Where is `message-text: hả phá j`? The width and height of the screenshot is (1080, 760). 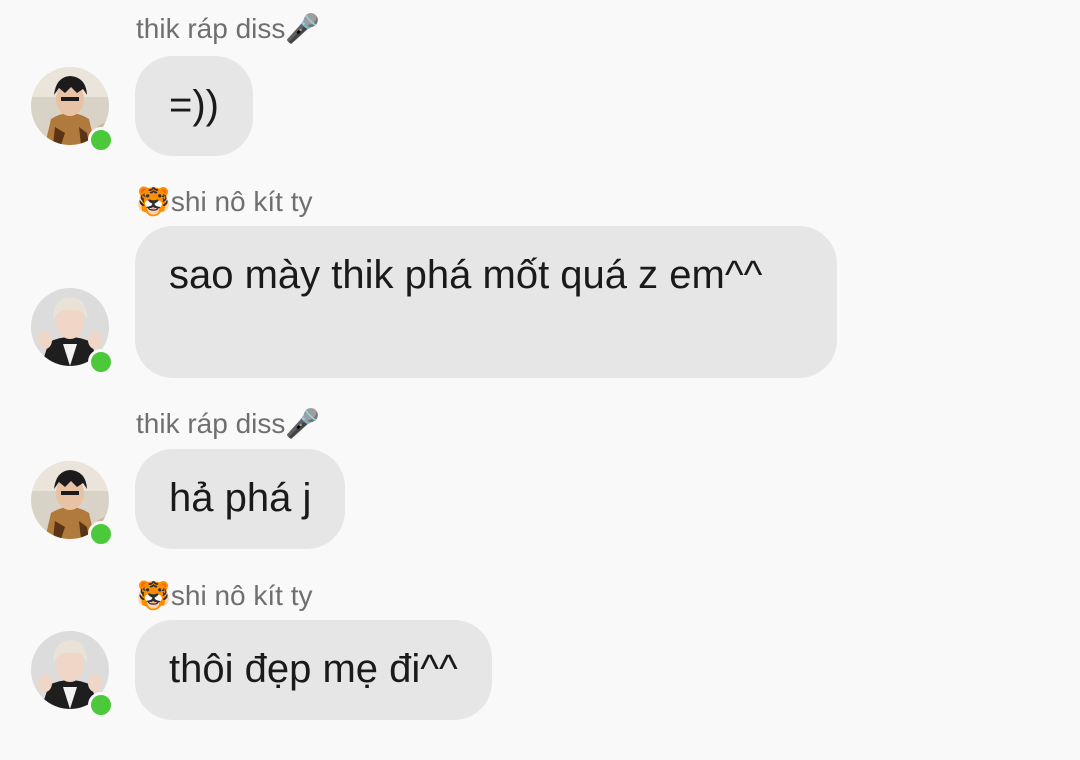
message-text: hả phá j is located at coordinates (240, 498).